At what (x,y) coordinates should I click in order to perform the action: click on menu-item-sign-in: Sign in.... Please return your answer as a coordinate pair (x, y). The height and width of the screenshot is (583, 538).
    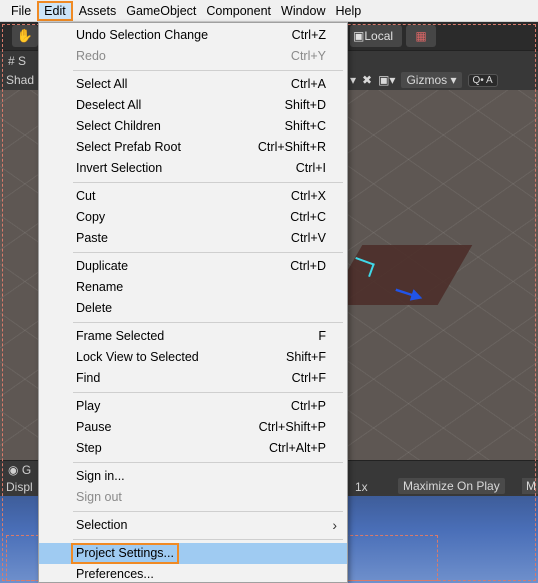
    Looking at the image, I should click on (193, 476).